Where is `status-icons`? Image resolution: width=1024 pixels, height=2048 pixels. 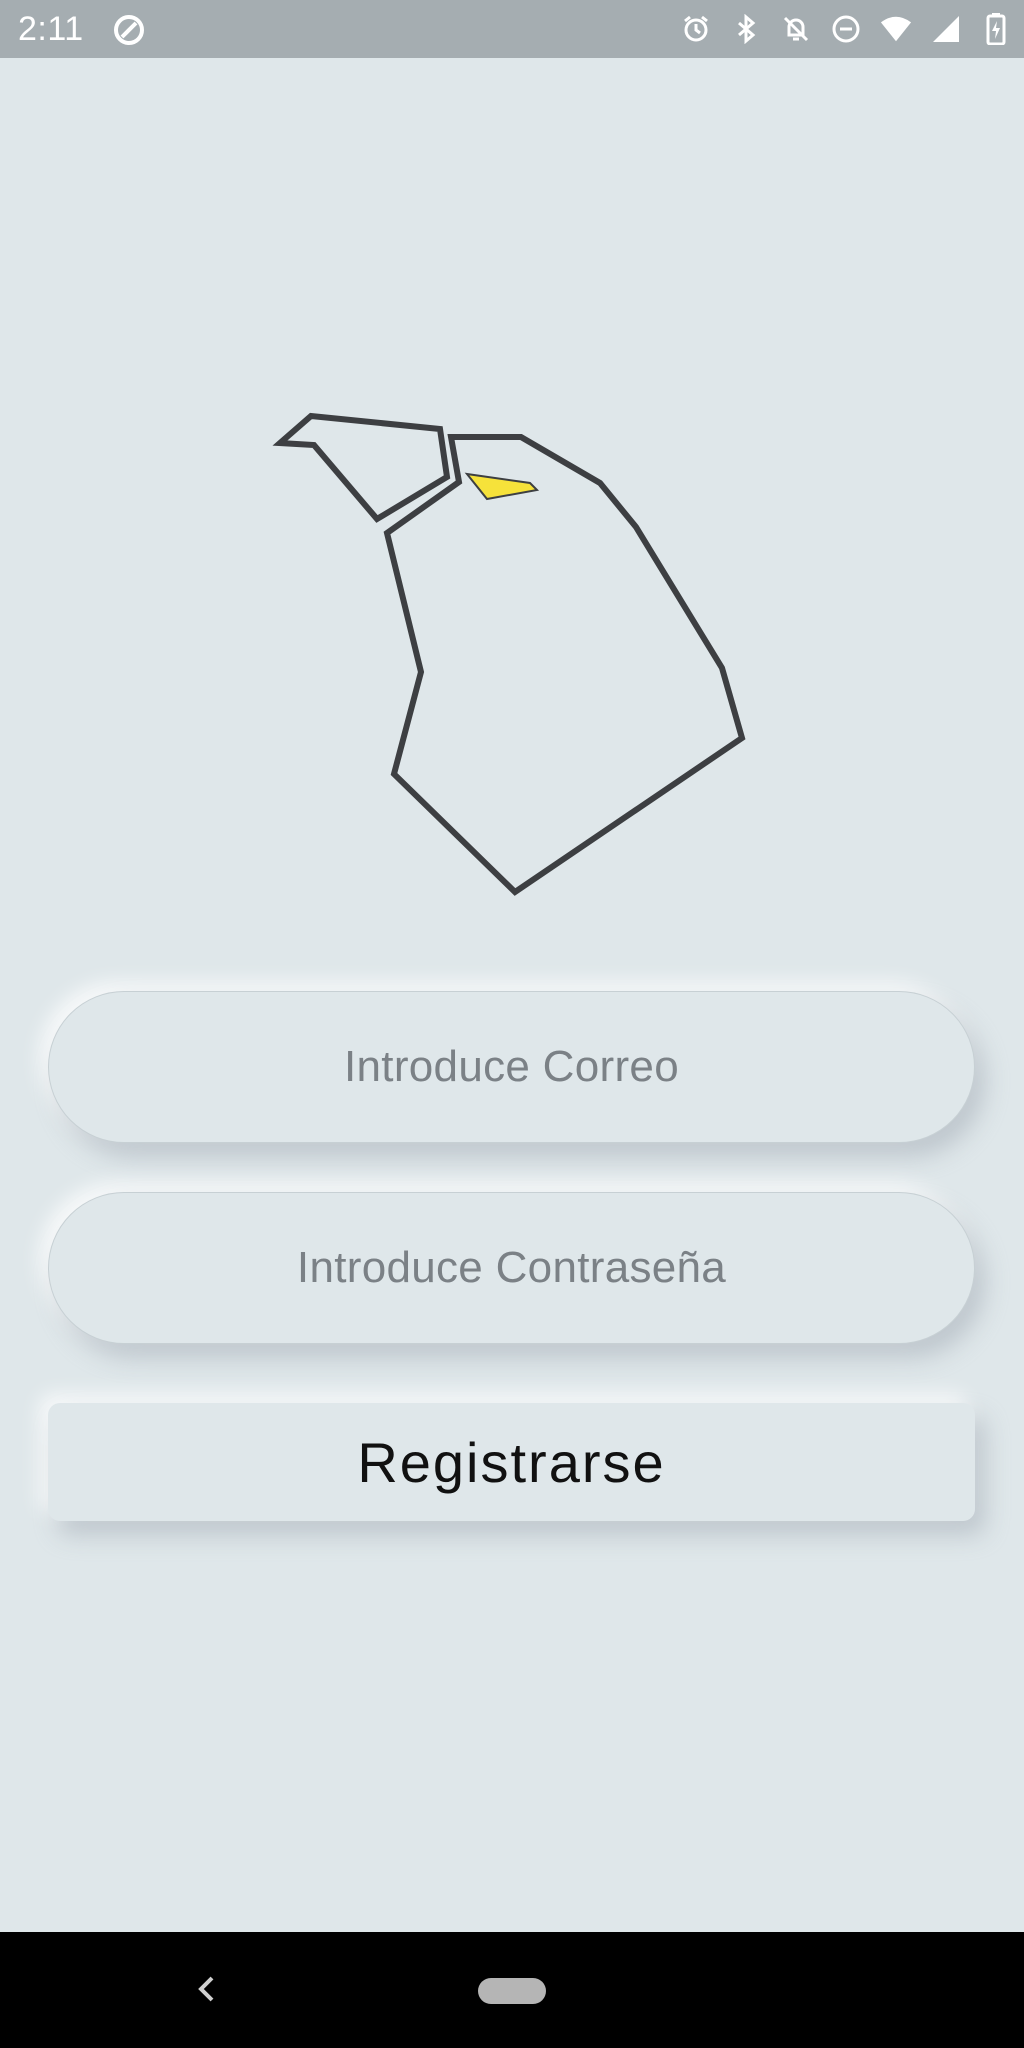
status-icons is located at coordinates (846, 29).